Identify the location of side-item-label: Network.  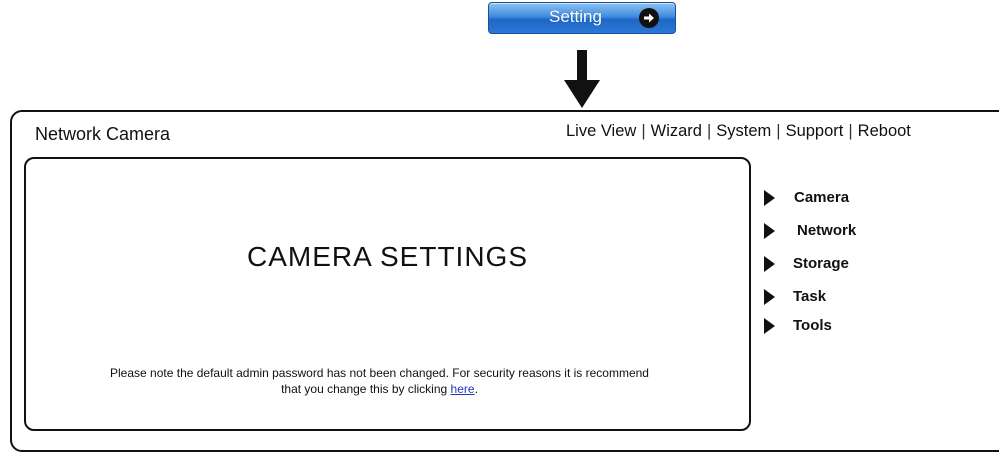
(827, 230).